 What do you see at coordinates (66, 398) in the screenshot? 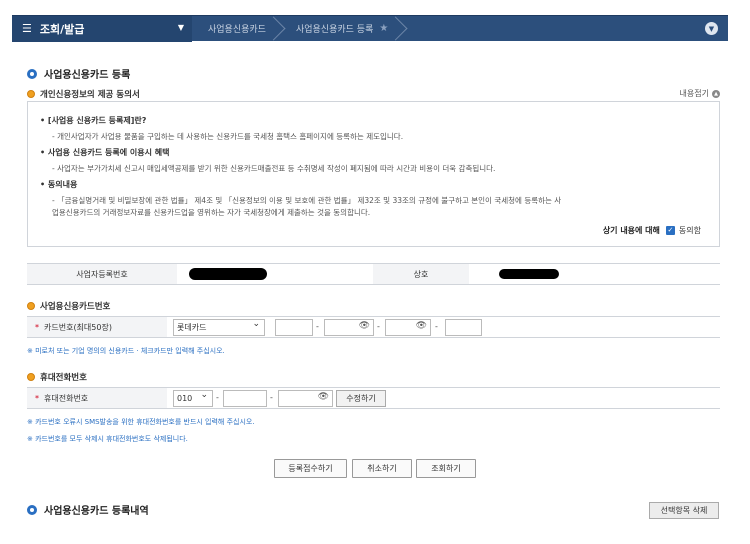
I see `phone-label: 휴대전화번호` at bounding box center [66, 398].